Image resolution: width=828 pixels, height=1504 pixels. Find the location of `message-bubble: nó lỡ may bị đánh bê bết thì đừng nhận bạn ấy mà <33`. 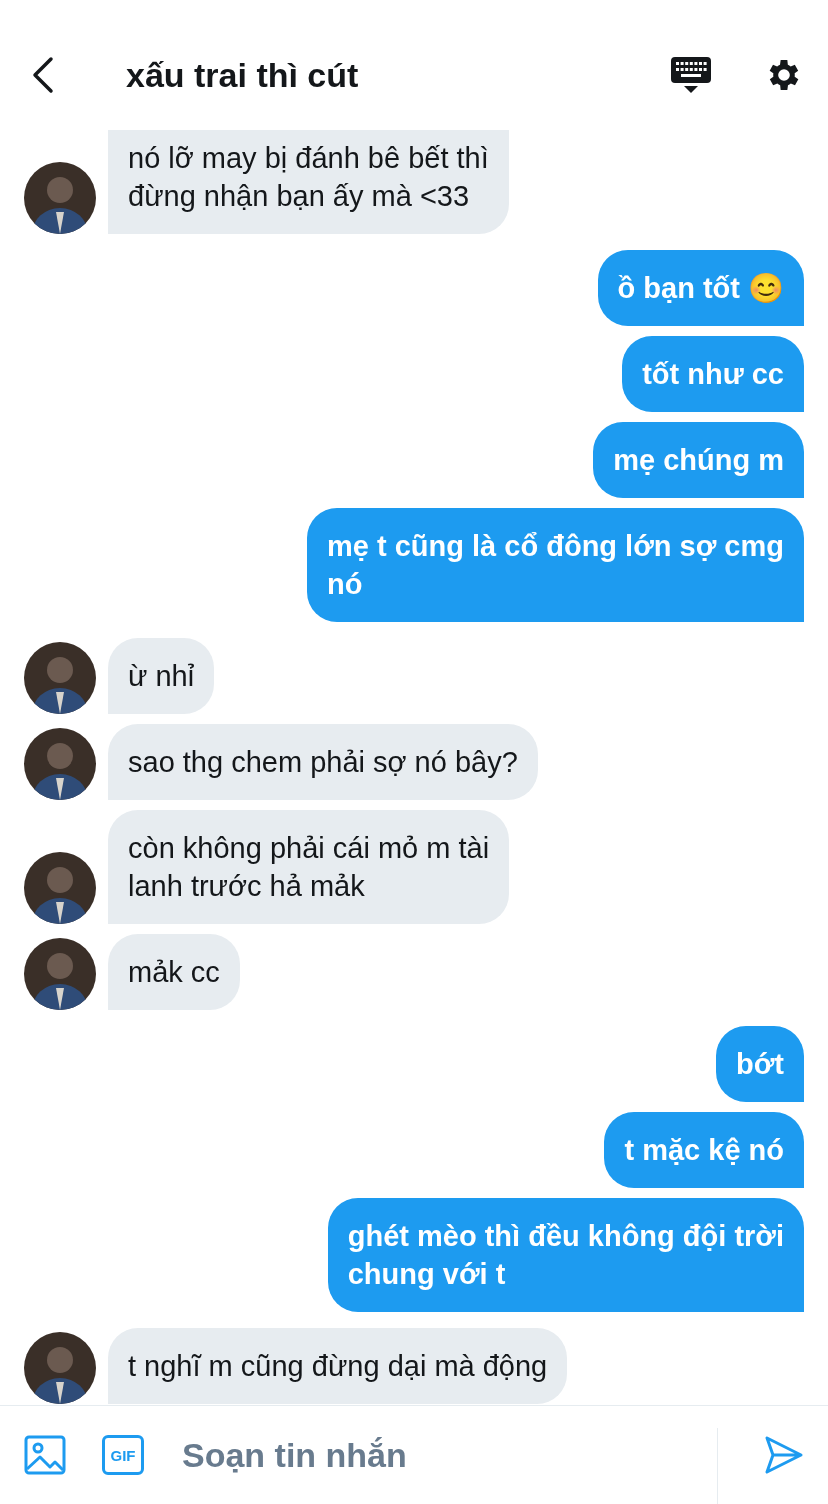

message-bubble: nó lỡ may bị đánh bê bết thì đừng nhận bạn ấy mà <33 is located at coordinates (308, 182).